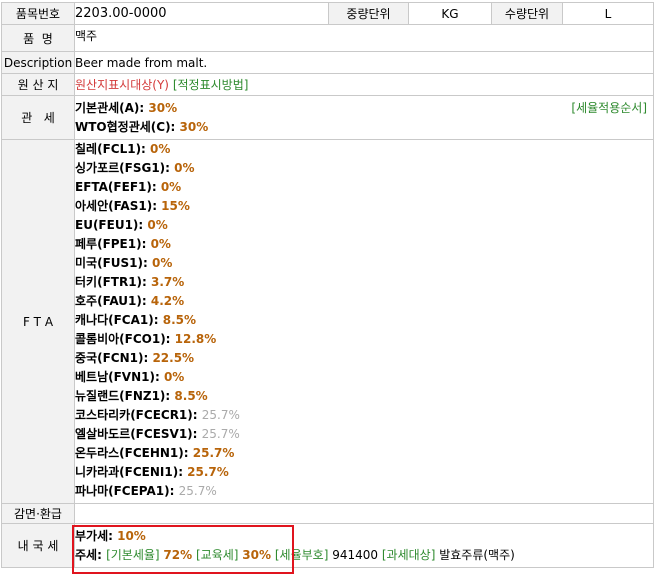 The height and width of the screenshot is (577, 654). Describe the element at coordinates (131, 472) in the screenshot. I see `fta-item-name: 니카라과(FCENI1):` at that location.